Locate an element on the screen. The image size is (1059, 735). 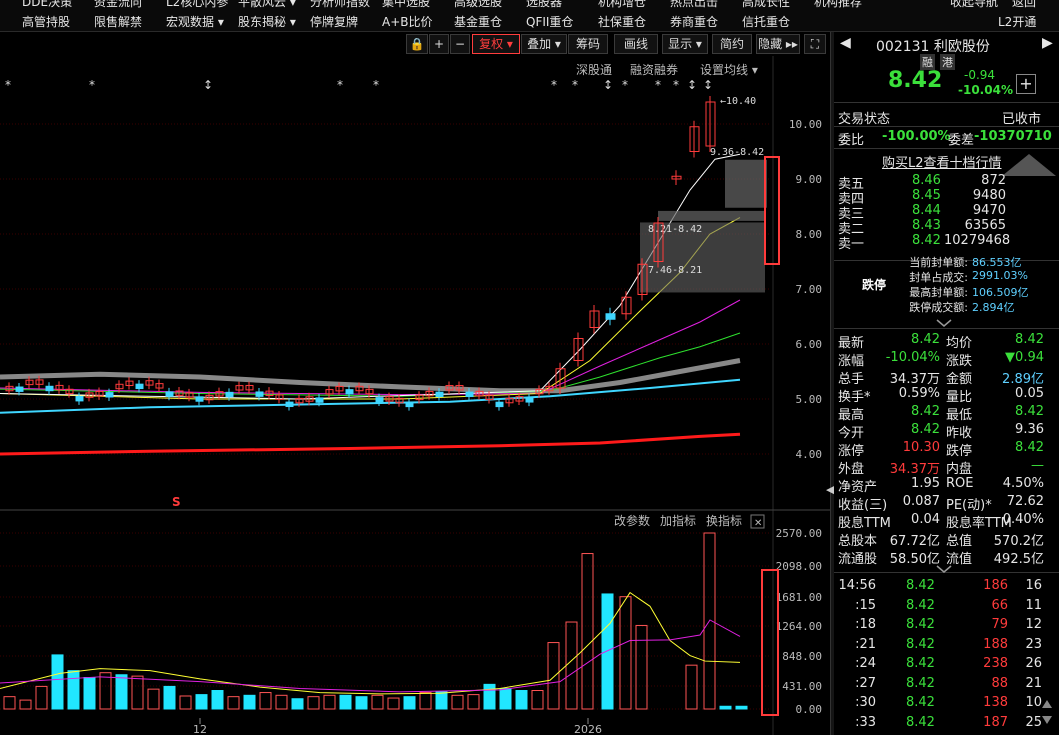
menu-item-r1-5: 集中选股 is located at coordinates (406, 5).